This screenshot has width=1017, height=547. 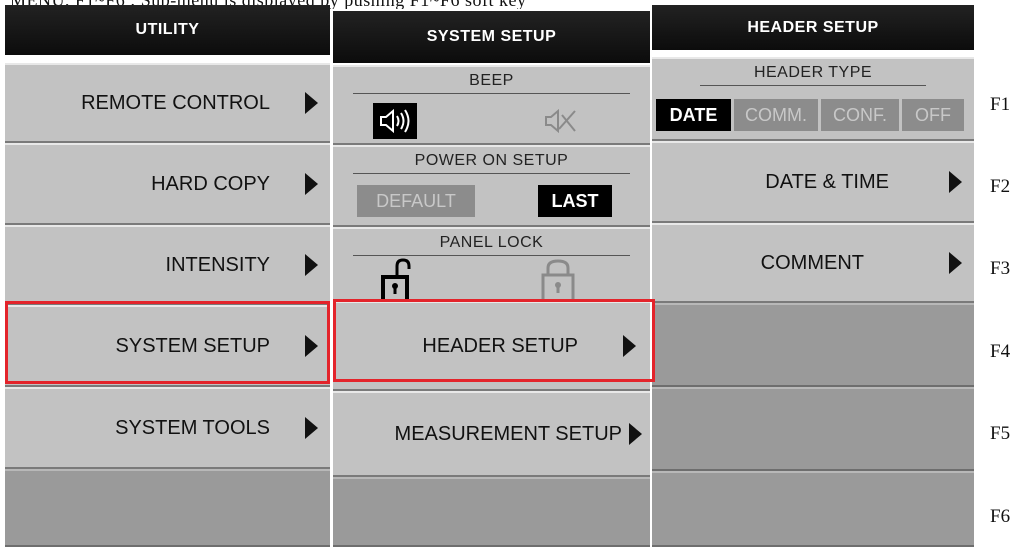 I want to click on panel-lock-section: PANEL LOCK, so click(x=491, y=264).